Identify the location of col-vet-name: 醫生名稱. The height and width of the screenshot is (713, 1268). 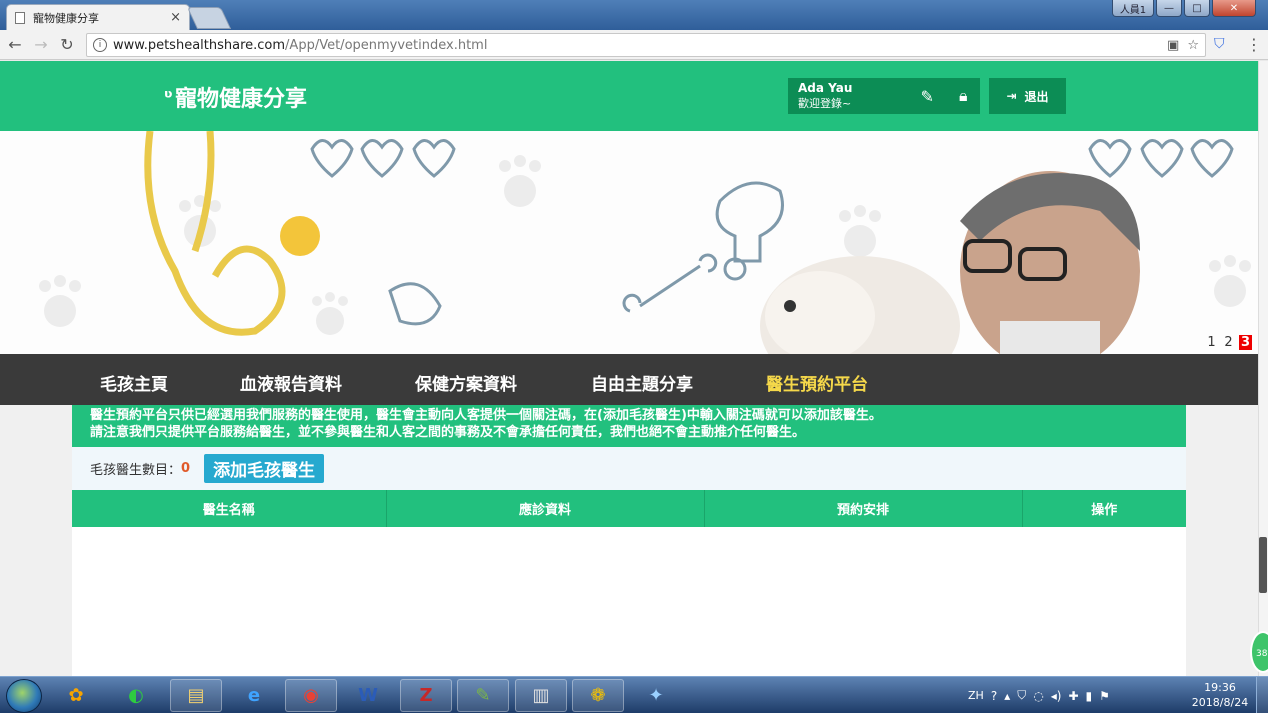
(229, 508).